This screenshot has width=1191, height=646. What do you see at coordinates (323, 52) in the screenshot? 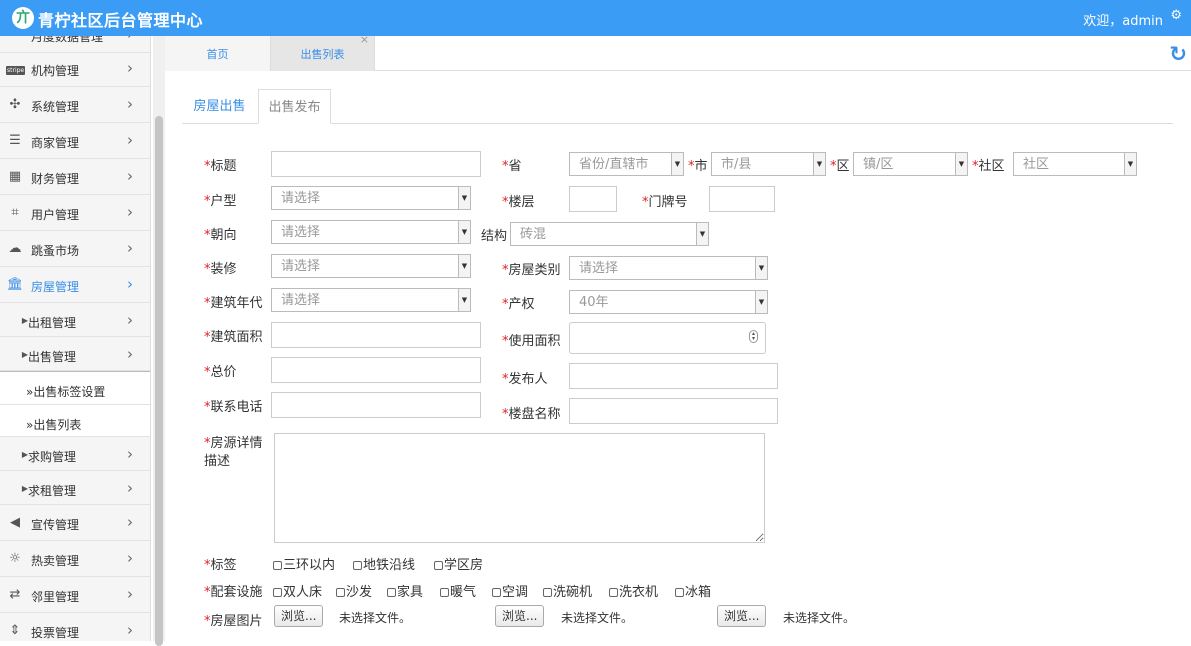
I see `tab-sale-list: 出售列表 ×` at bounding box center [323, 52].